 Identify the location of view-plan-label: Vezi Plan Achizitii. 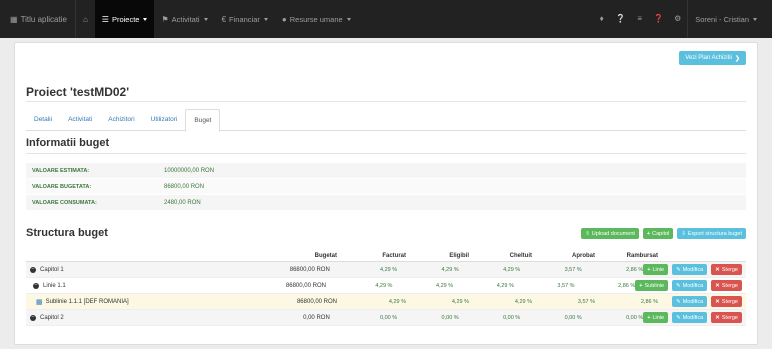
(708, 58).